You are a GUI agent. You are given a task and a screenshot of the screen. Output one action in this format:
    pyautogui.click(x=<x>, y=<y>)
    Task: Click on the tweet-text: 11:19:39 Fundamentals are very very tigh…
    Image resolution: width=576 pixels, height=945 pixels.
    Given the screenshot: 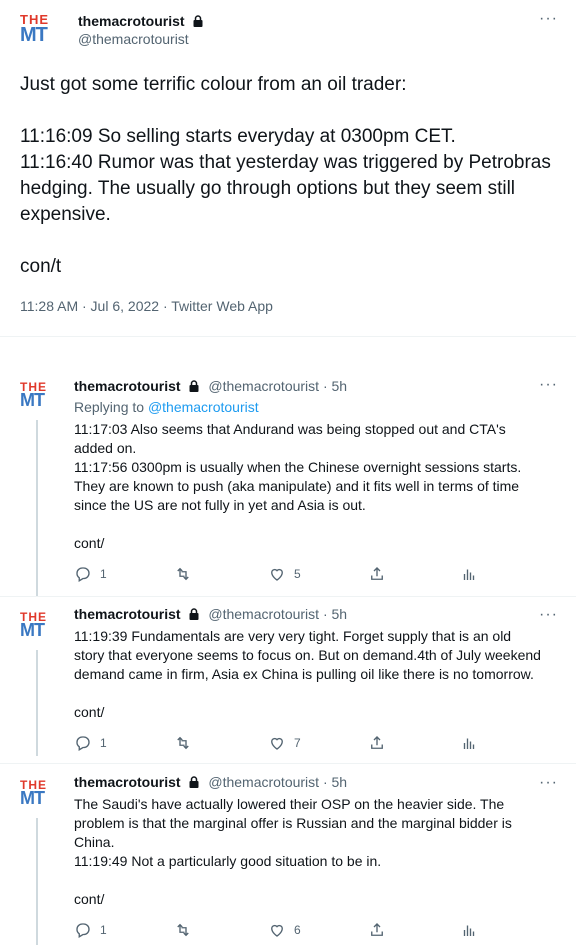 What is the action you would take?
    pyautogui.click(x=307, y=674)
    